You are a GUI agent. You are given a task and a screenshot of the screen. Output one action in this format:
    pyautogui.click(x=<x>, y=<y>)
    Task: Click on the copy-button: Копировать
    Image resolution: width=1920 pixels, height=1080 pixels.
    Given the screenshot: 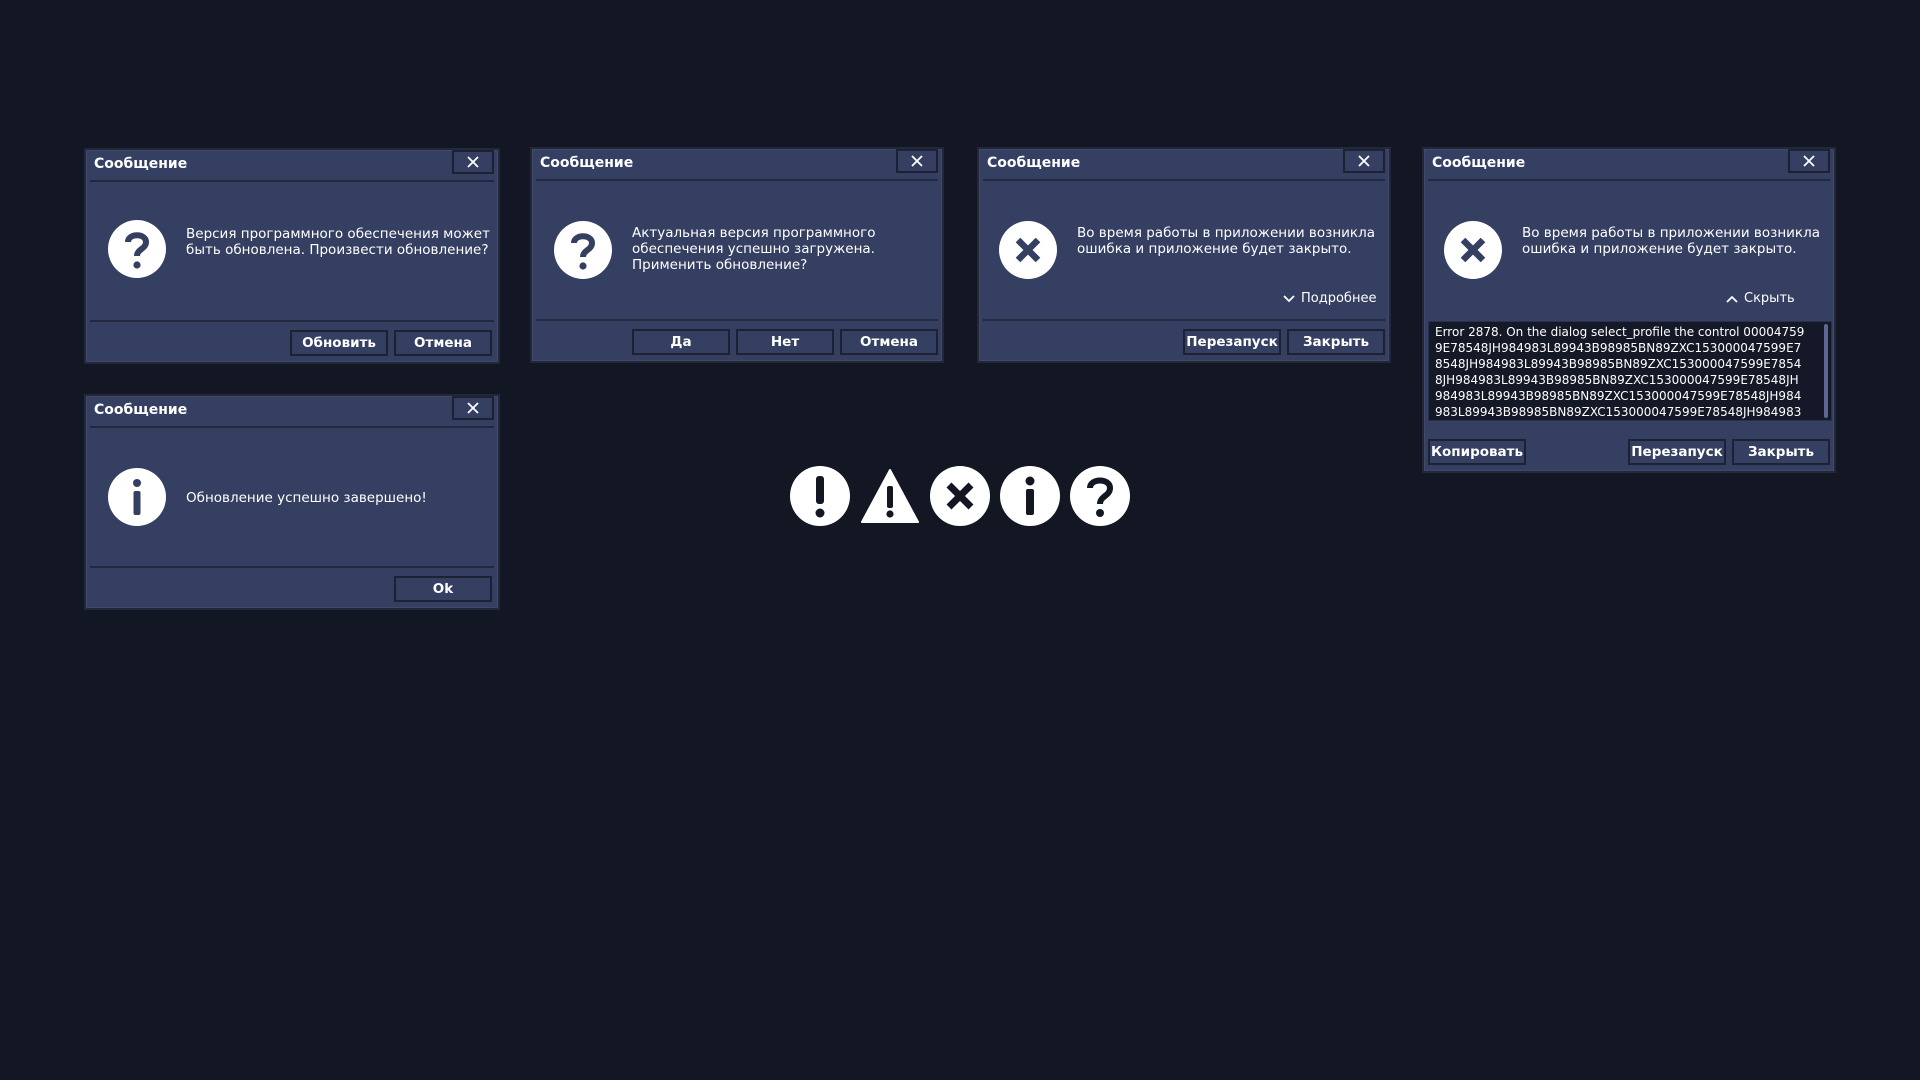 What is the action you would take?
    pyautogui.click(x=1477, y=452)
    